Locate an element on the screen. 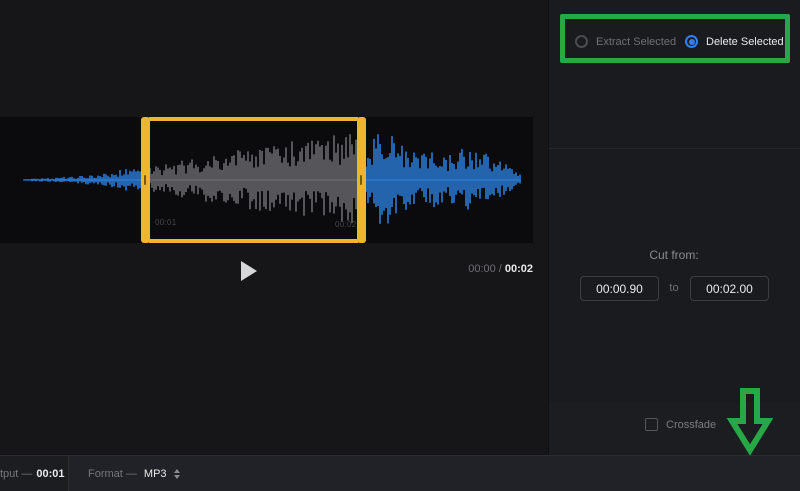 The height and width of the screenshot is (491, 800). footer-bar: tput — 00:01 Format — MP3 Export is located at coordinates (400, 473).